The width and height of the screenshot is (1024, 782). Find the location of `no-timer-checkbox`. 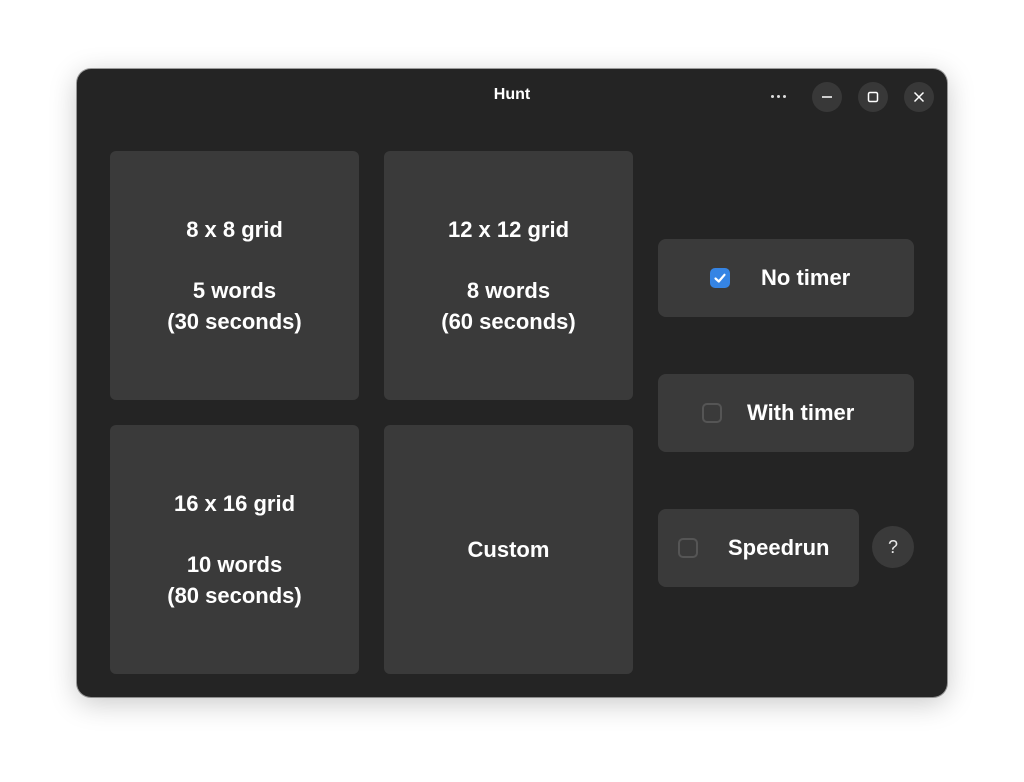

no-timer-checkbox is located at coordinates (720, 278).